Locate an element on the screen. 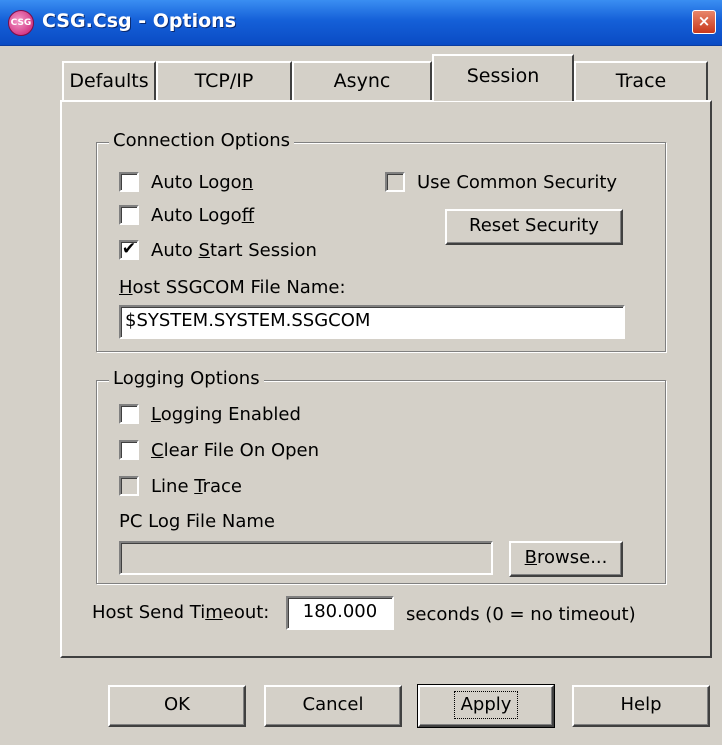 The image size is (722, 745). tab-defaults: Defaults is located at coordinates (109, 80).